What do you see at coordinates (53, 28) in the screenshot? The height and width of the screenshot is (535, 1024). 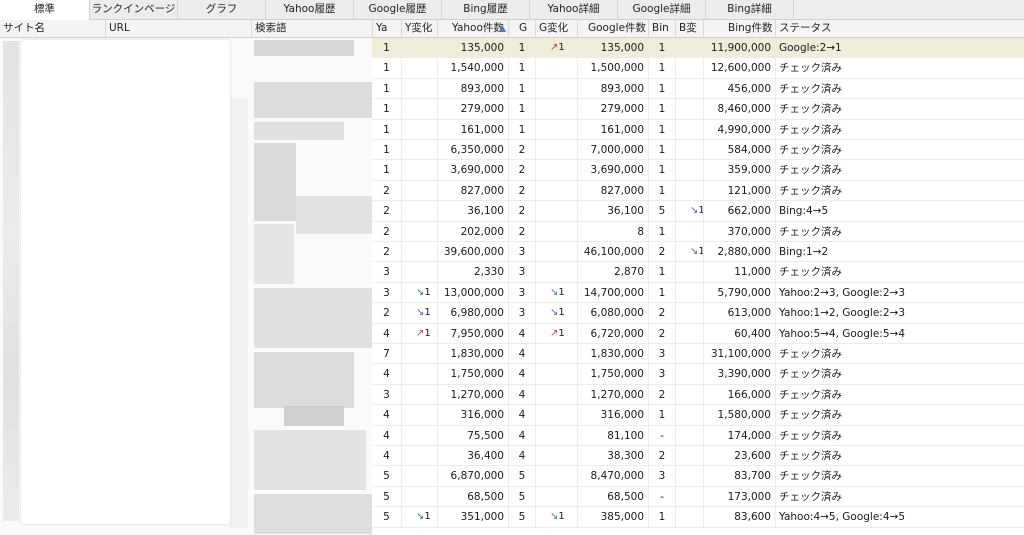 I see `column-header-site-name: サイト名` at bounding box center [53, 28].